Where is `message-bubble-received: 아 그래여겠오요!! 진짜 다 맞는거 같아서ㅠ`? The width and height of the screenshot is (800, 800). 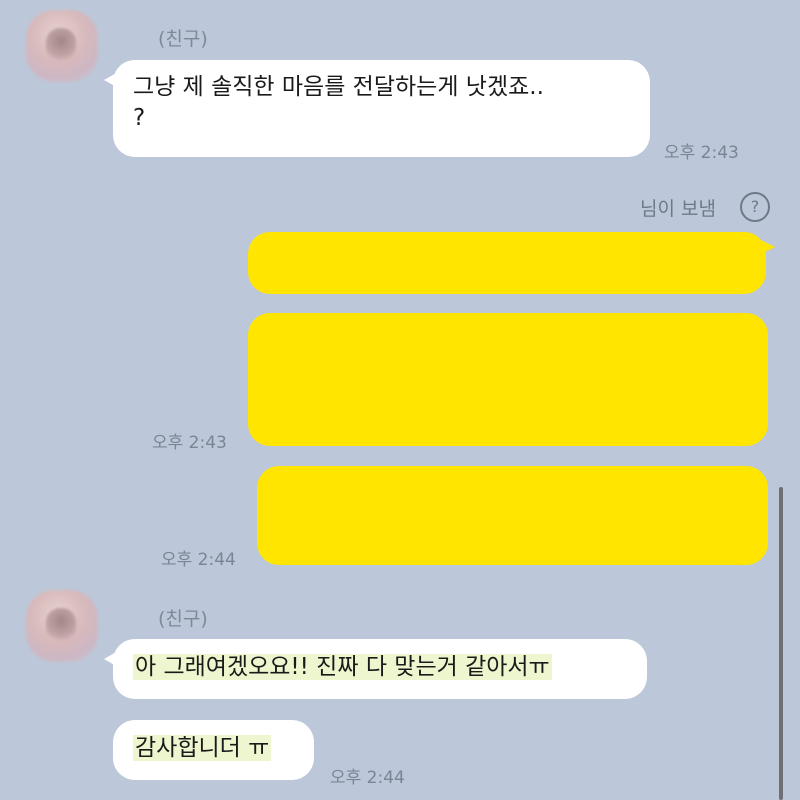 message-bubble-received: 아 그래여겠오요!! 진짜 다 맞는거 같아서ㅠ is located at coordinates (375, 669).